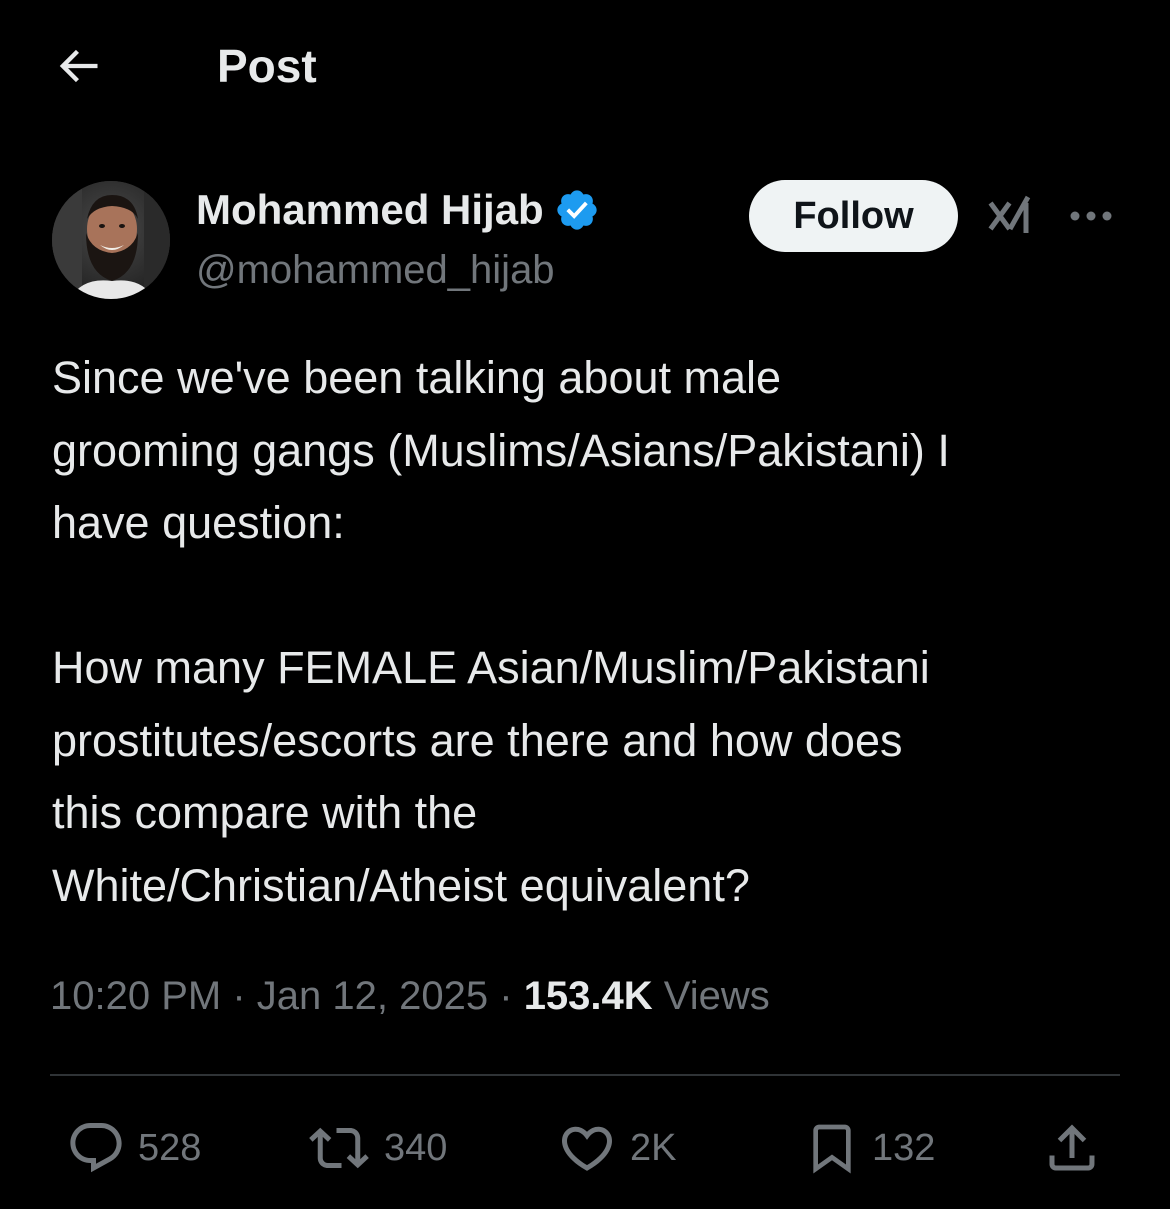 This screenshot has height=1209, width=1170. I want to click on tweet-line: White/Christian/Atheist equivalent?, so click(401, 885).